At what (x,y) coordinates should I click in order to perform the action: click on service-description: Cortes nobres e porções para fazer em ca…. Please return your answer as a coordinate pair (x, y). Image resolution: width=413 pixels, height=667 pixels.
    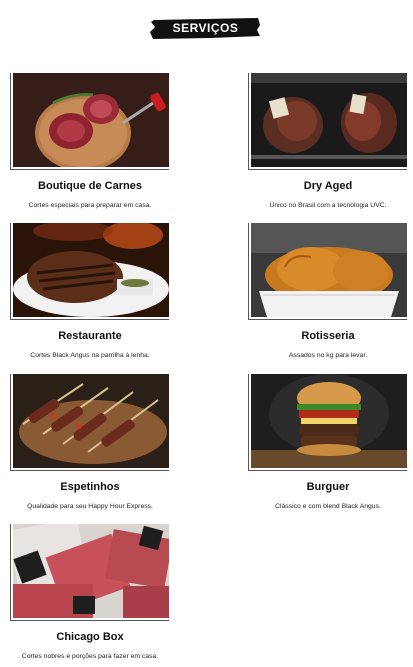
    Looking at the image, I should click on (90, 656).